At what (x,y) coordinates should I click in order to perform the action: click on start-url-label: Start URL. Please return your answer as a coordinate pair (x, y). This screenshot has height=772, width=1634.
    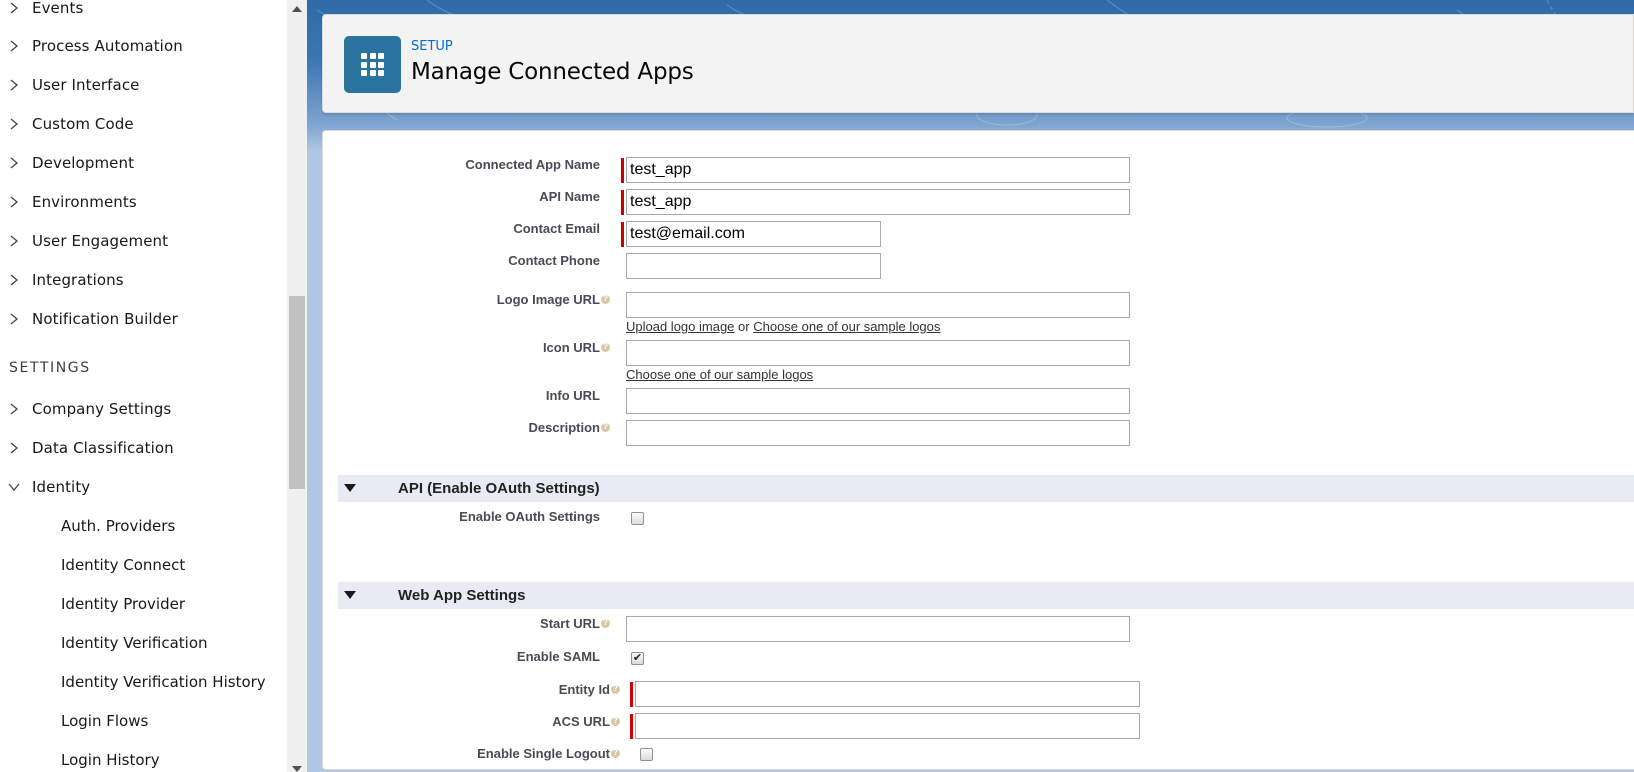
    Looking at the image, I should click on (575, 623).